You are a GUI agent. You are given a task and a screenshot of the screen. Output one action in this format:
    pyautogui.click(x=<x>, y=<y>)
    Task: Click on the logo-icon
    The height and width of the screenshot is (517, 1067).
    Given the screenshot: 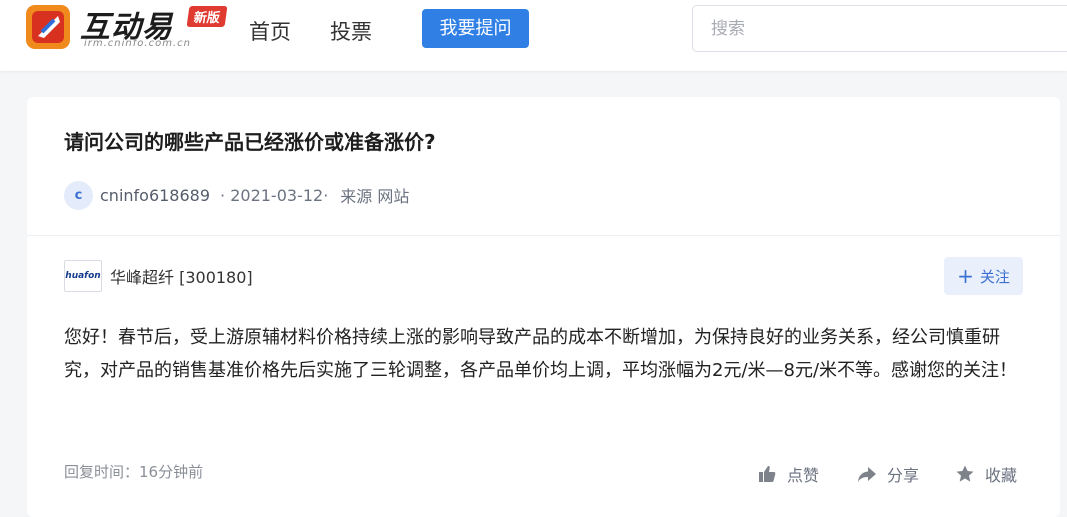 What is the action you would take?
    pyautogui.click(x=48, y=27)
    